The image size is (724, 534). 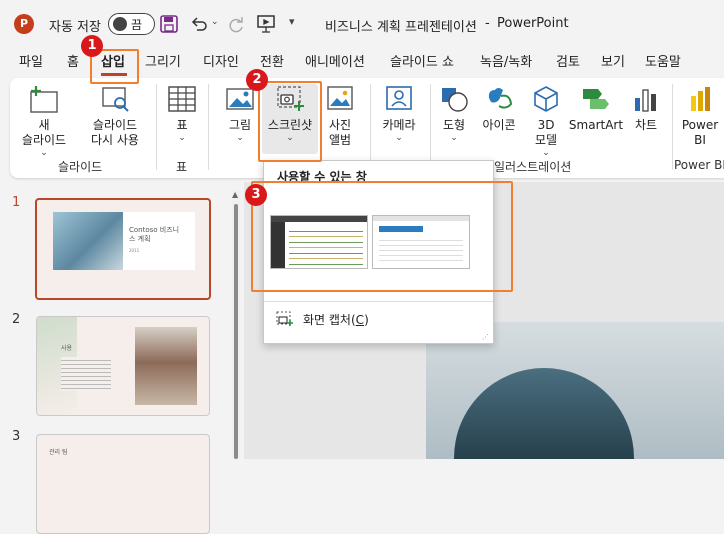 What do you see at coordinates (236, 331) in the screenshot?
I see `scroll-thumb` at bounding box center [236, 331].